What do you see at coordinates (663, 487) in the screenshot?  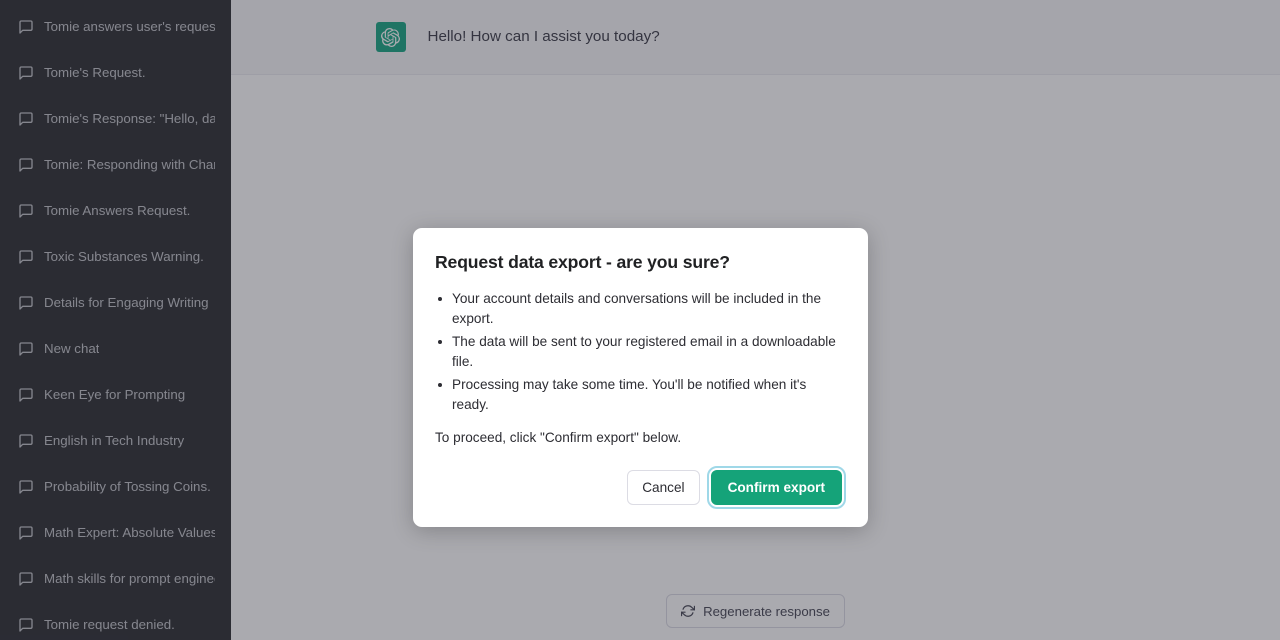 I see `cancel-button: Cancel` at bounding box center [663, 487].